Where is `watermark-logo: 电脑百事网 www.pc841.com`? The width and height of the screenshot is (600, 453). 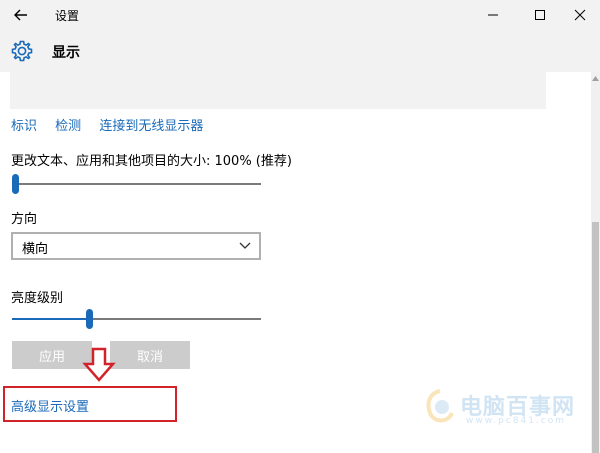 watermark-logo: 电脑百事网 www.pc841.com is located at coordinates (507, 407).